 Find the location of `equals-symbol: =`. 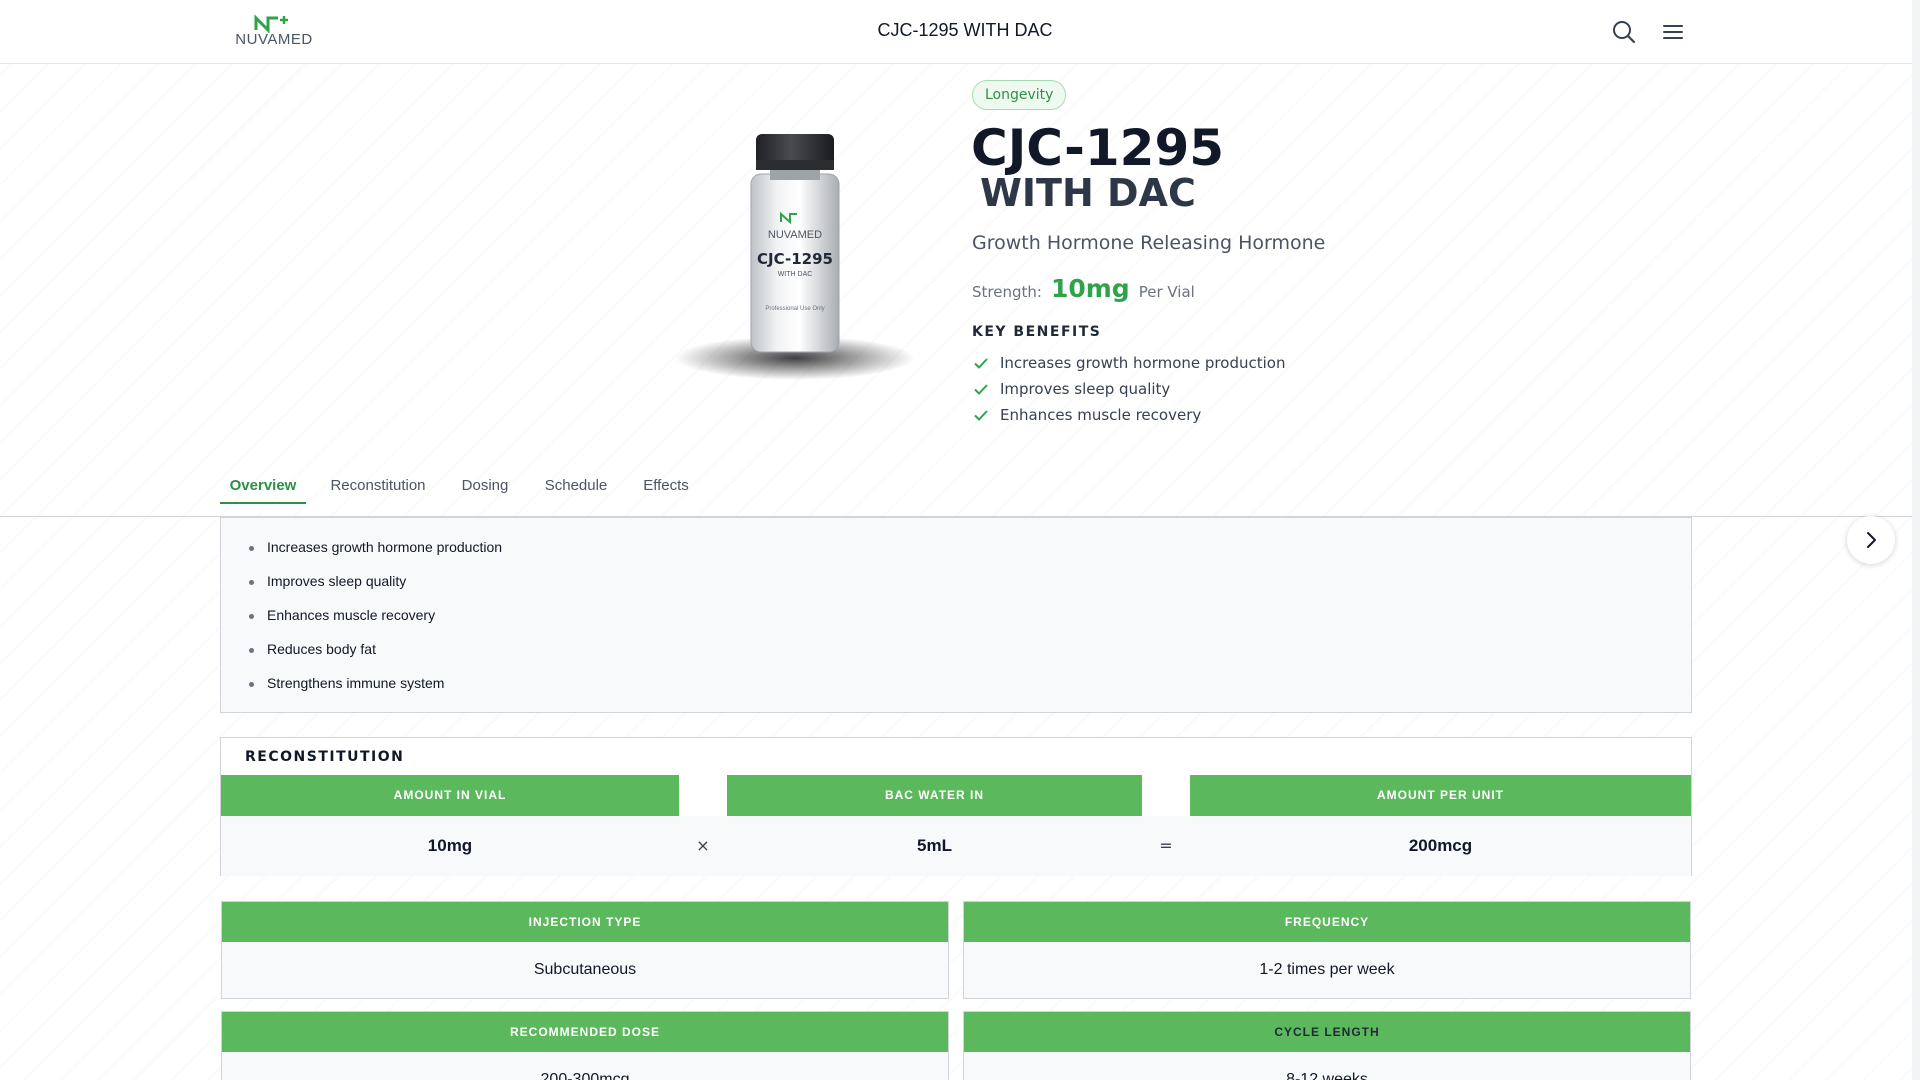

equals-symbol: = is located at coordinates (1166, 845).